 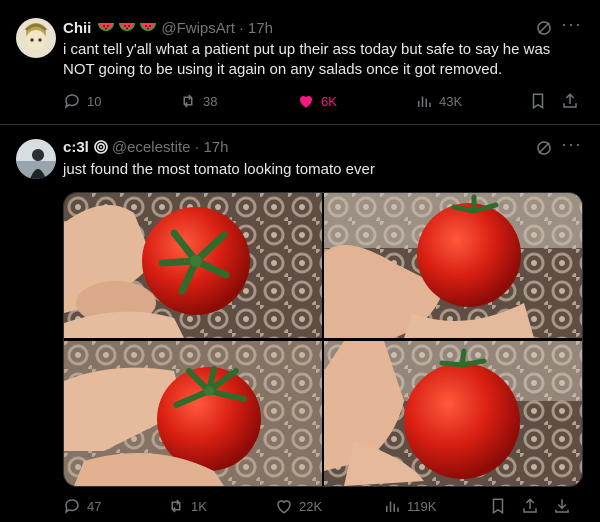 I want to click on reply-count: 47, so click(x=94, y=506).